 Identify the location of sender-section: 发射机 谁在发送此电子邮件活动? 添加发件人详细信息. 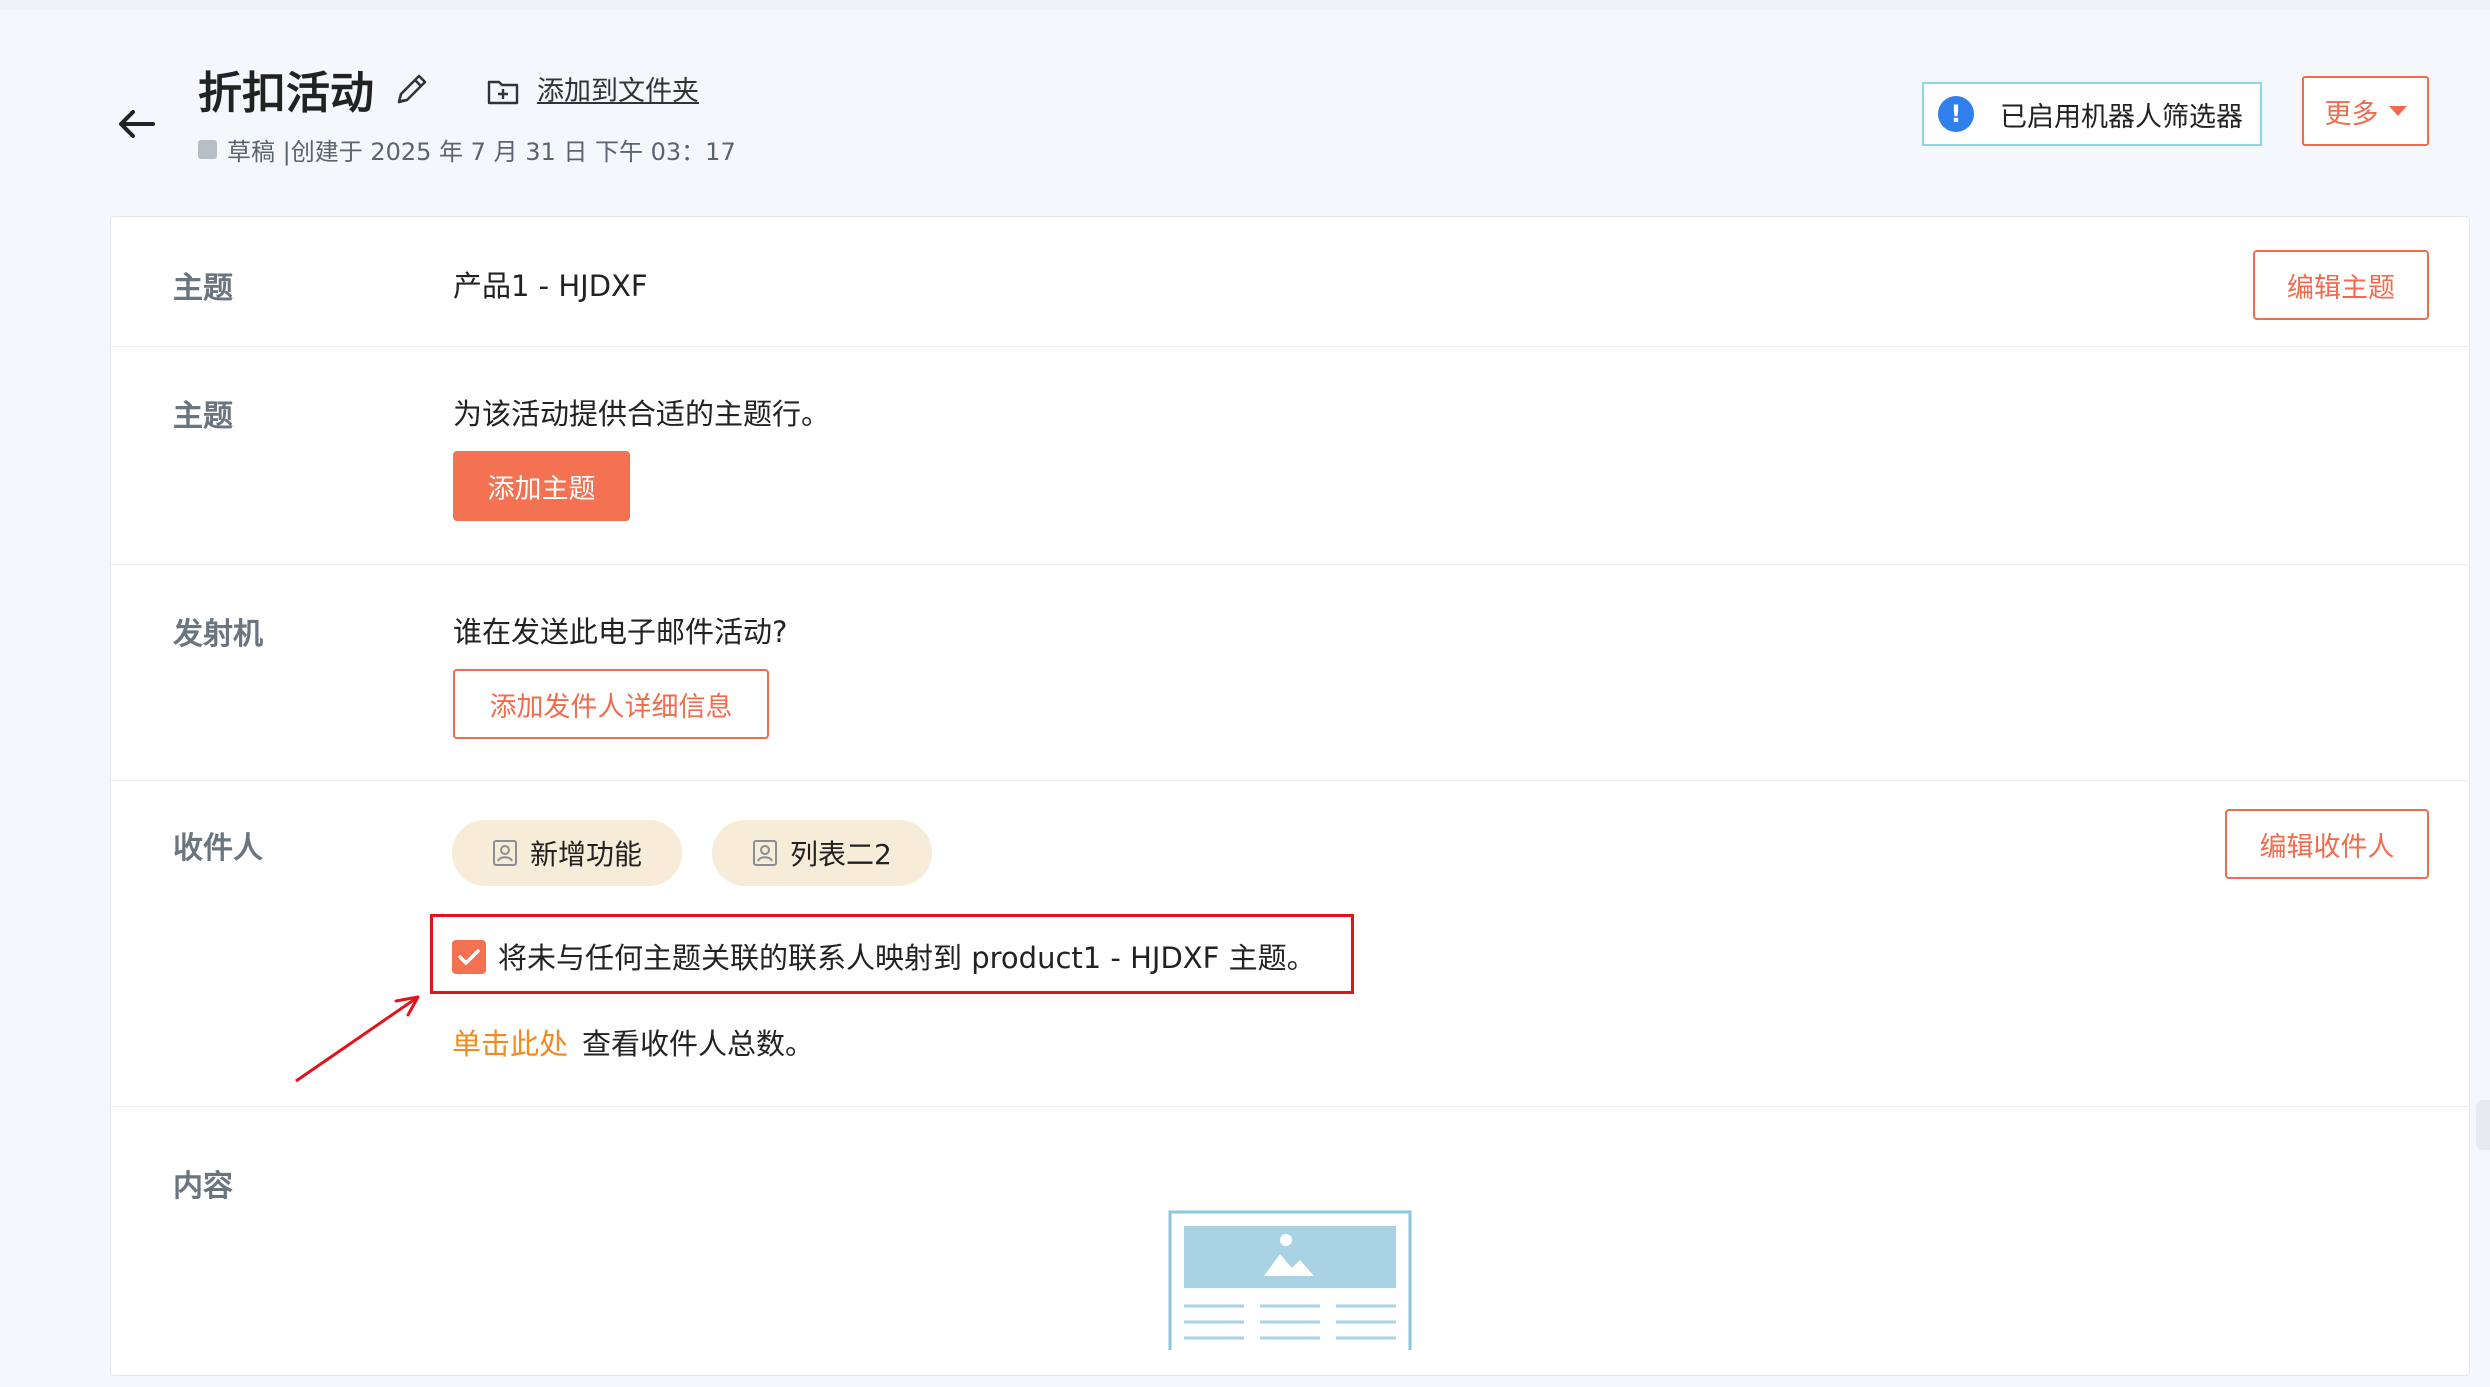
(1290, 673).